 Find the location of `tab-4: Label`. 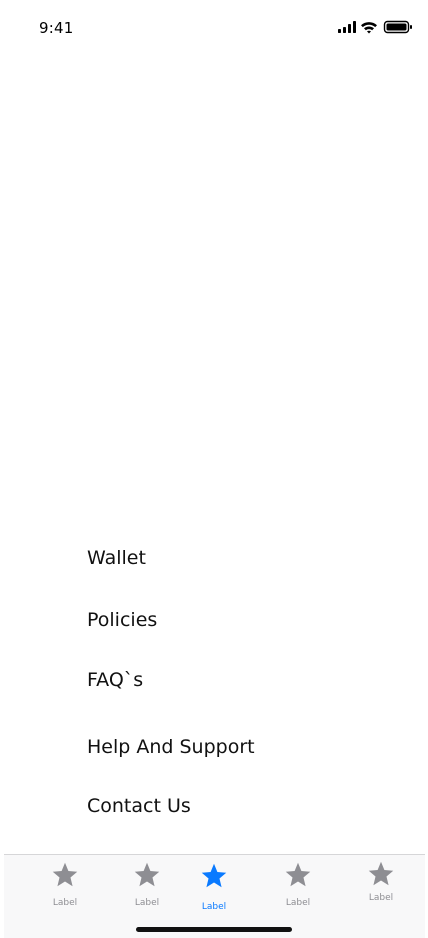

tab-4: Label is located at coordinates (298, 890).